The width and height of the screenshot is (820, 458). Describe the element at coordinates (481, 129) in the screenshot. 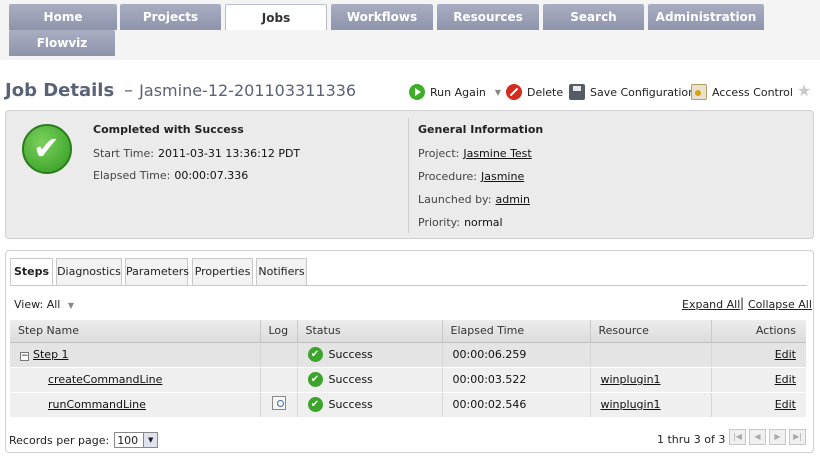

I see `general-information-title: General Information` at that location.